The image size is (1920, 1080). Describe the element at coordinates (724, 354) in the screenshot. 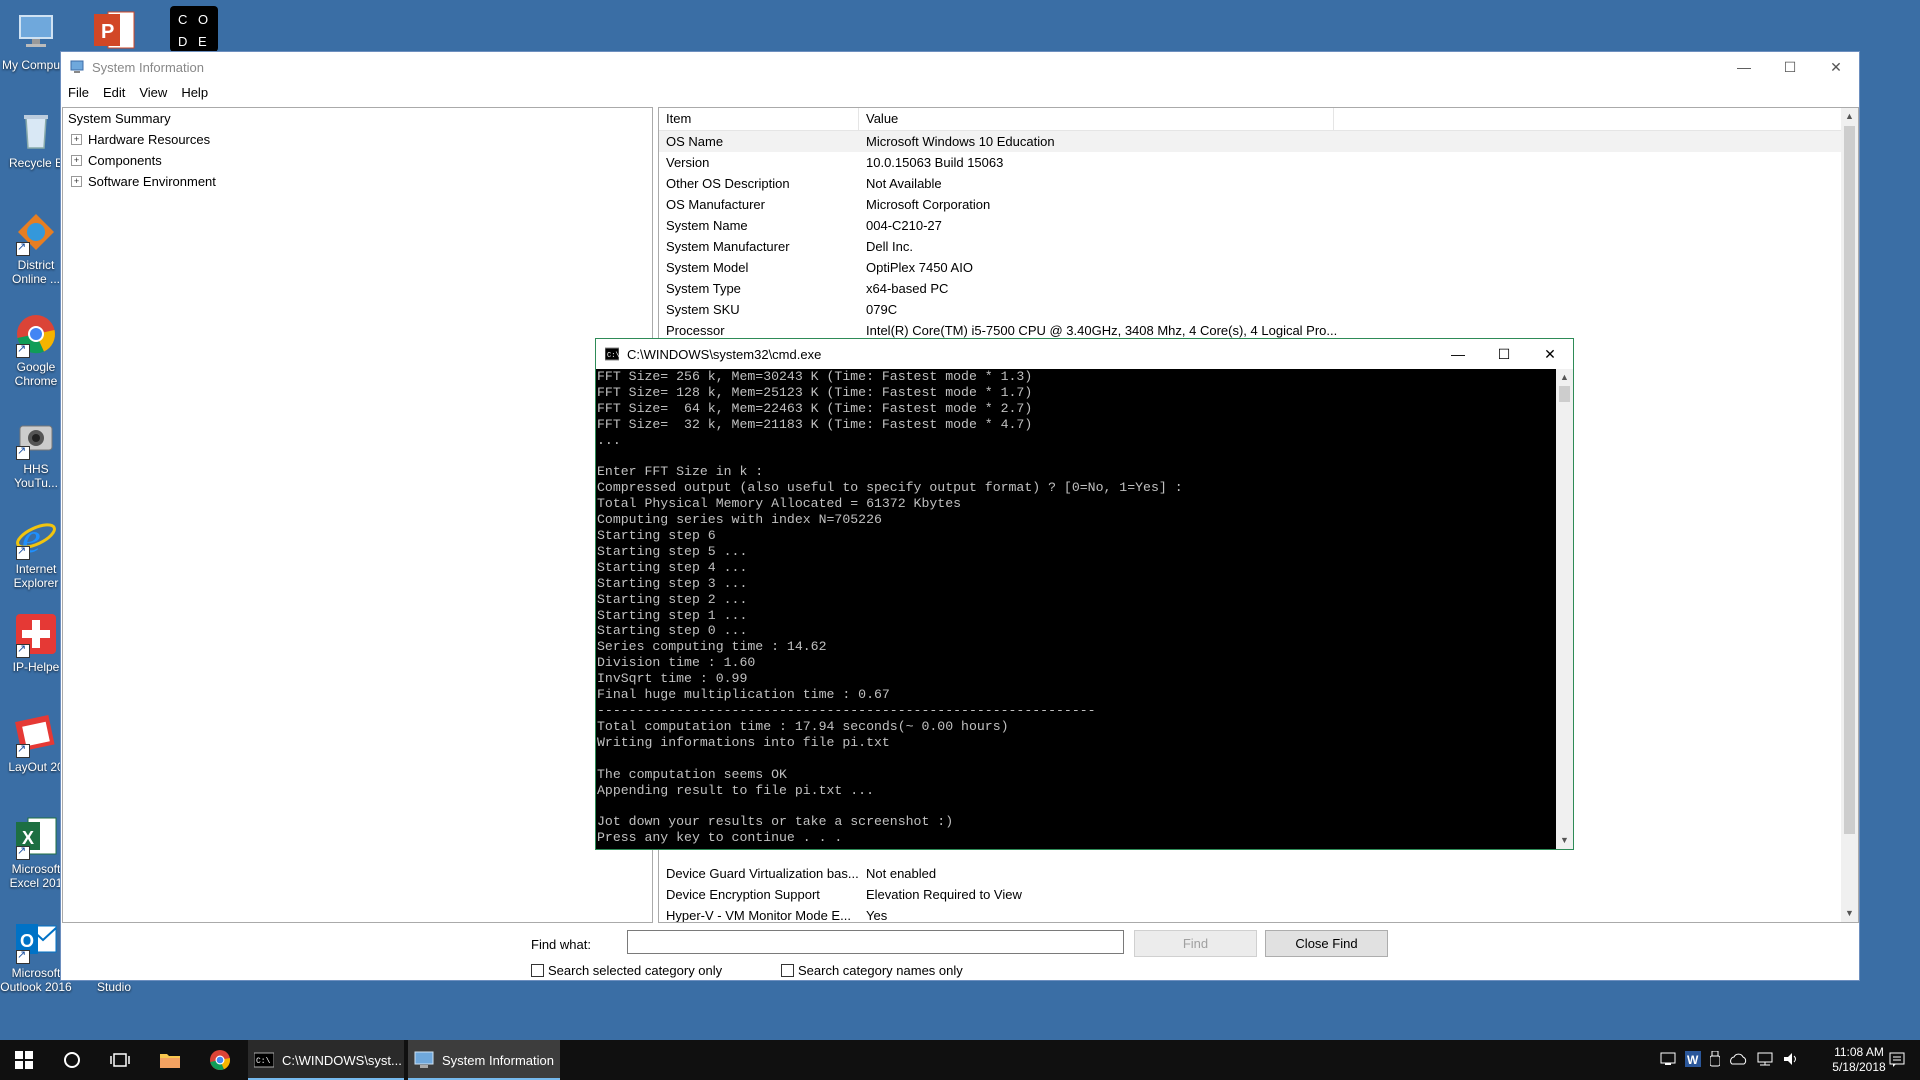

I see `cmd-title: C:\WINDOWS\system32\cmd.exe` at that location.